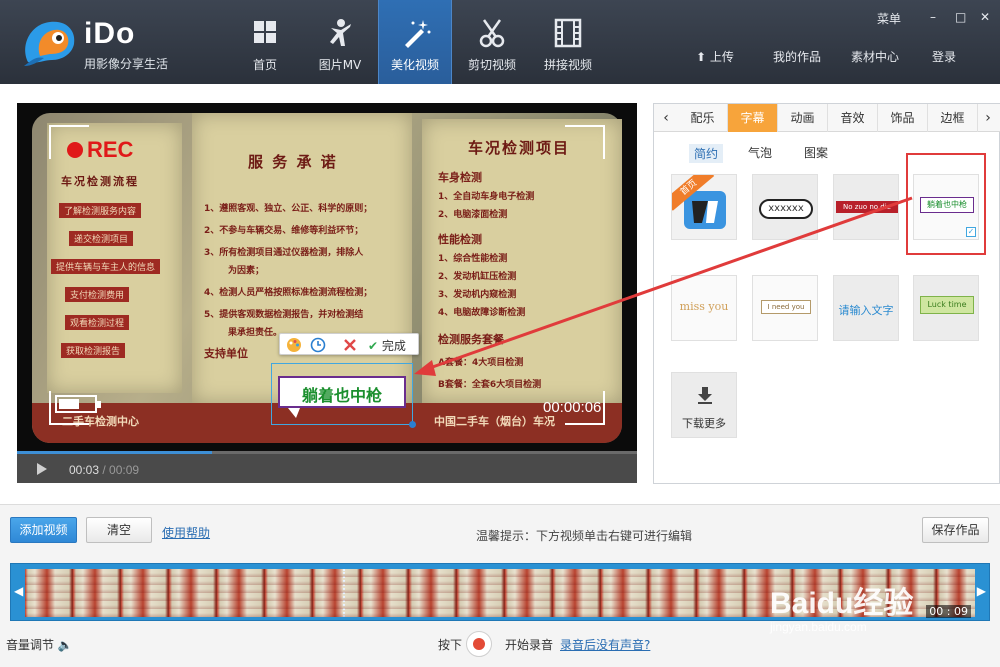  I want to click on save-work-button: 保存作品, so click(955, 530).